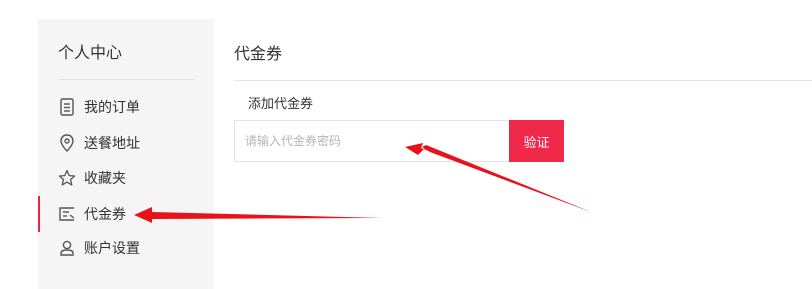  Describe the element at coordinates (258, 53) in the screenshot. I see `page-title: 代金券` at that location.